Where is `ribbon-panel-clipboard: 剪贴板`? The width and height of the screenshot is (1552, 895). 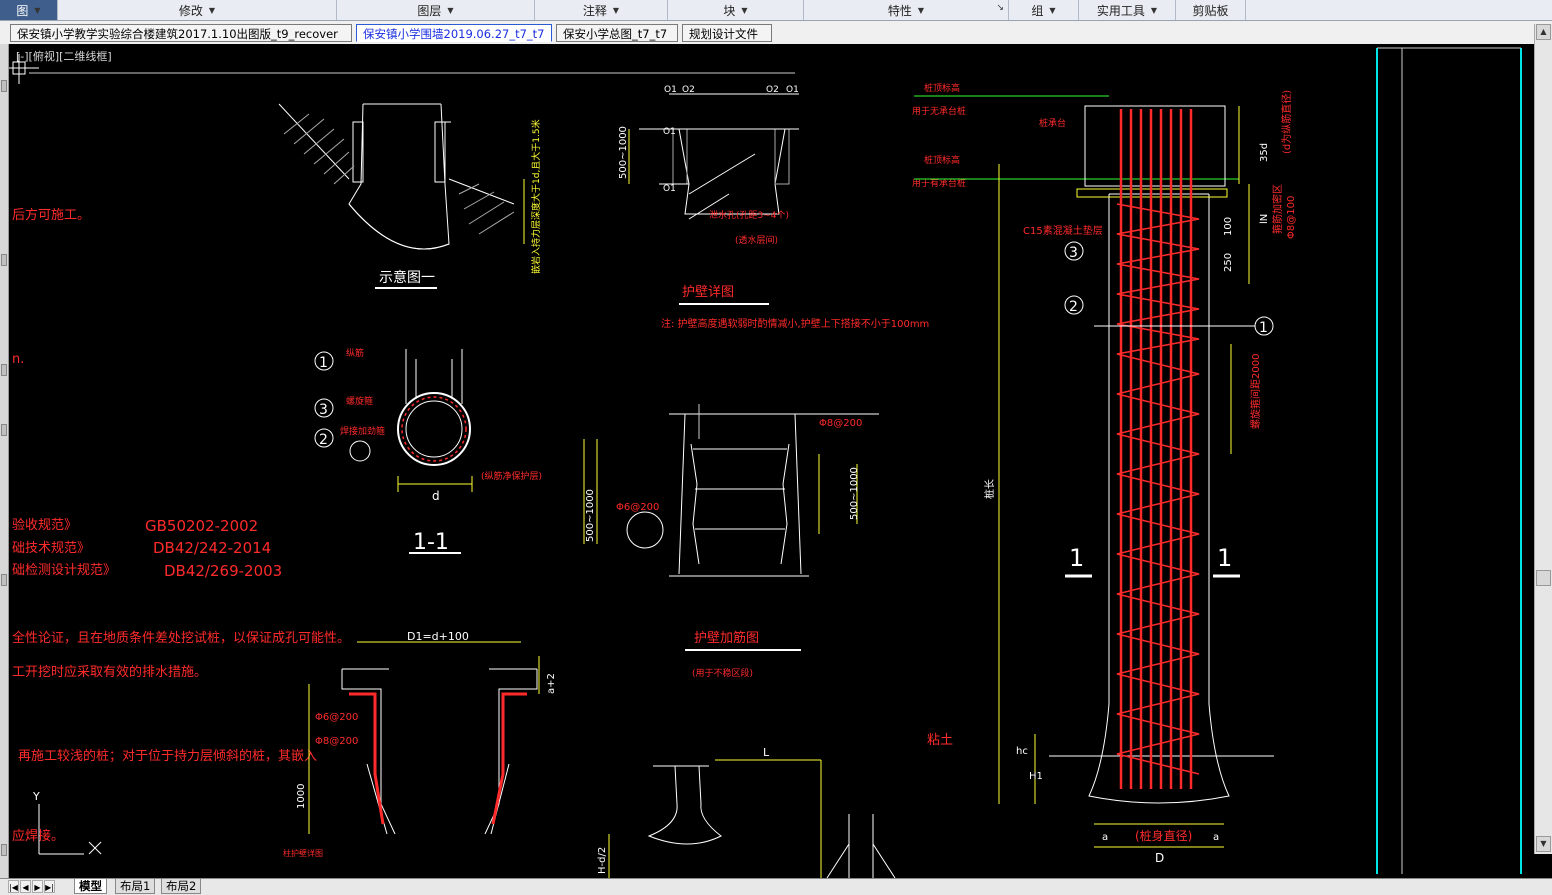
ribbon-panel-clipboard: 剪贴板 is located at coordinates (1211, 10).